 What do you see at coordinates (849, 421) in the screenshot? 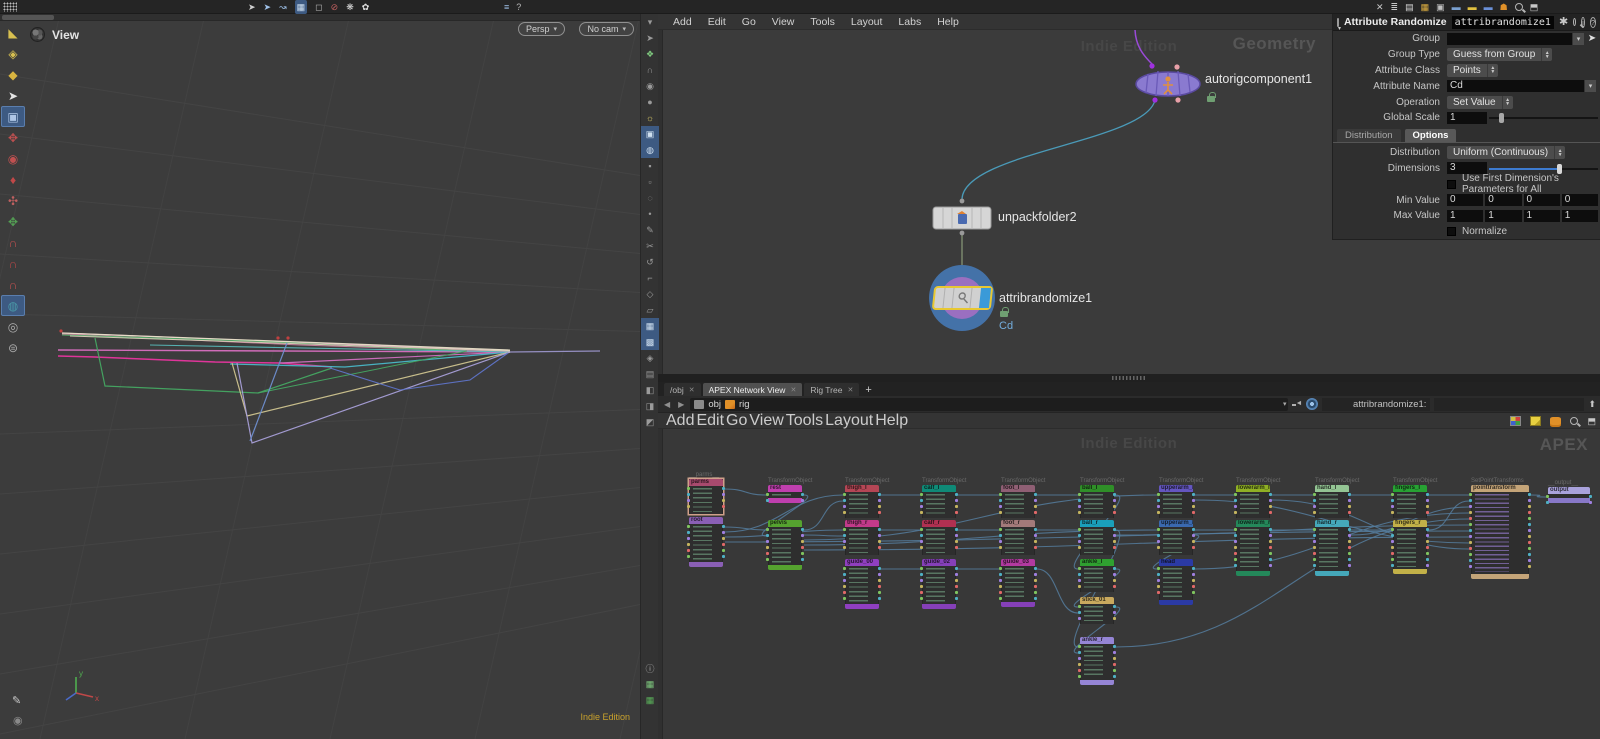
I see `menu-layout: Layout` at bounding box center [849, 421].